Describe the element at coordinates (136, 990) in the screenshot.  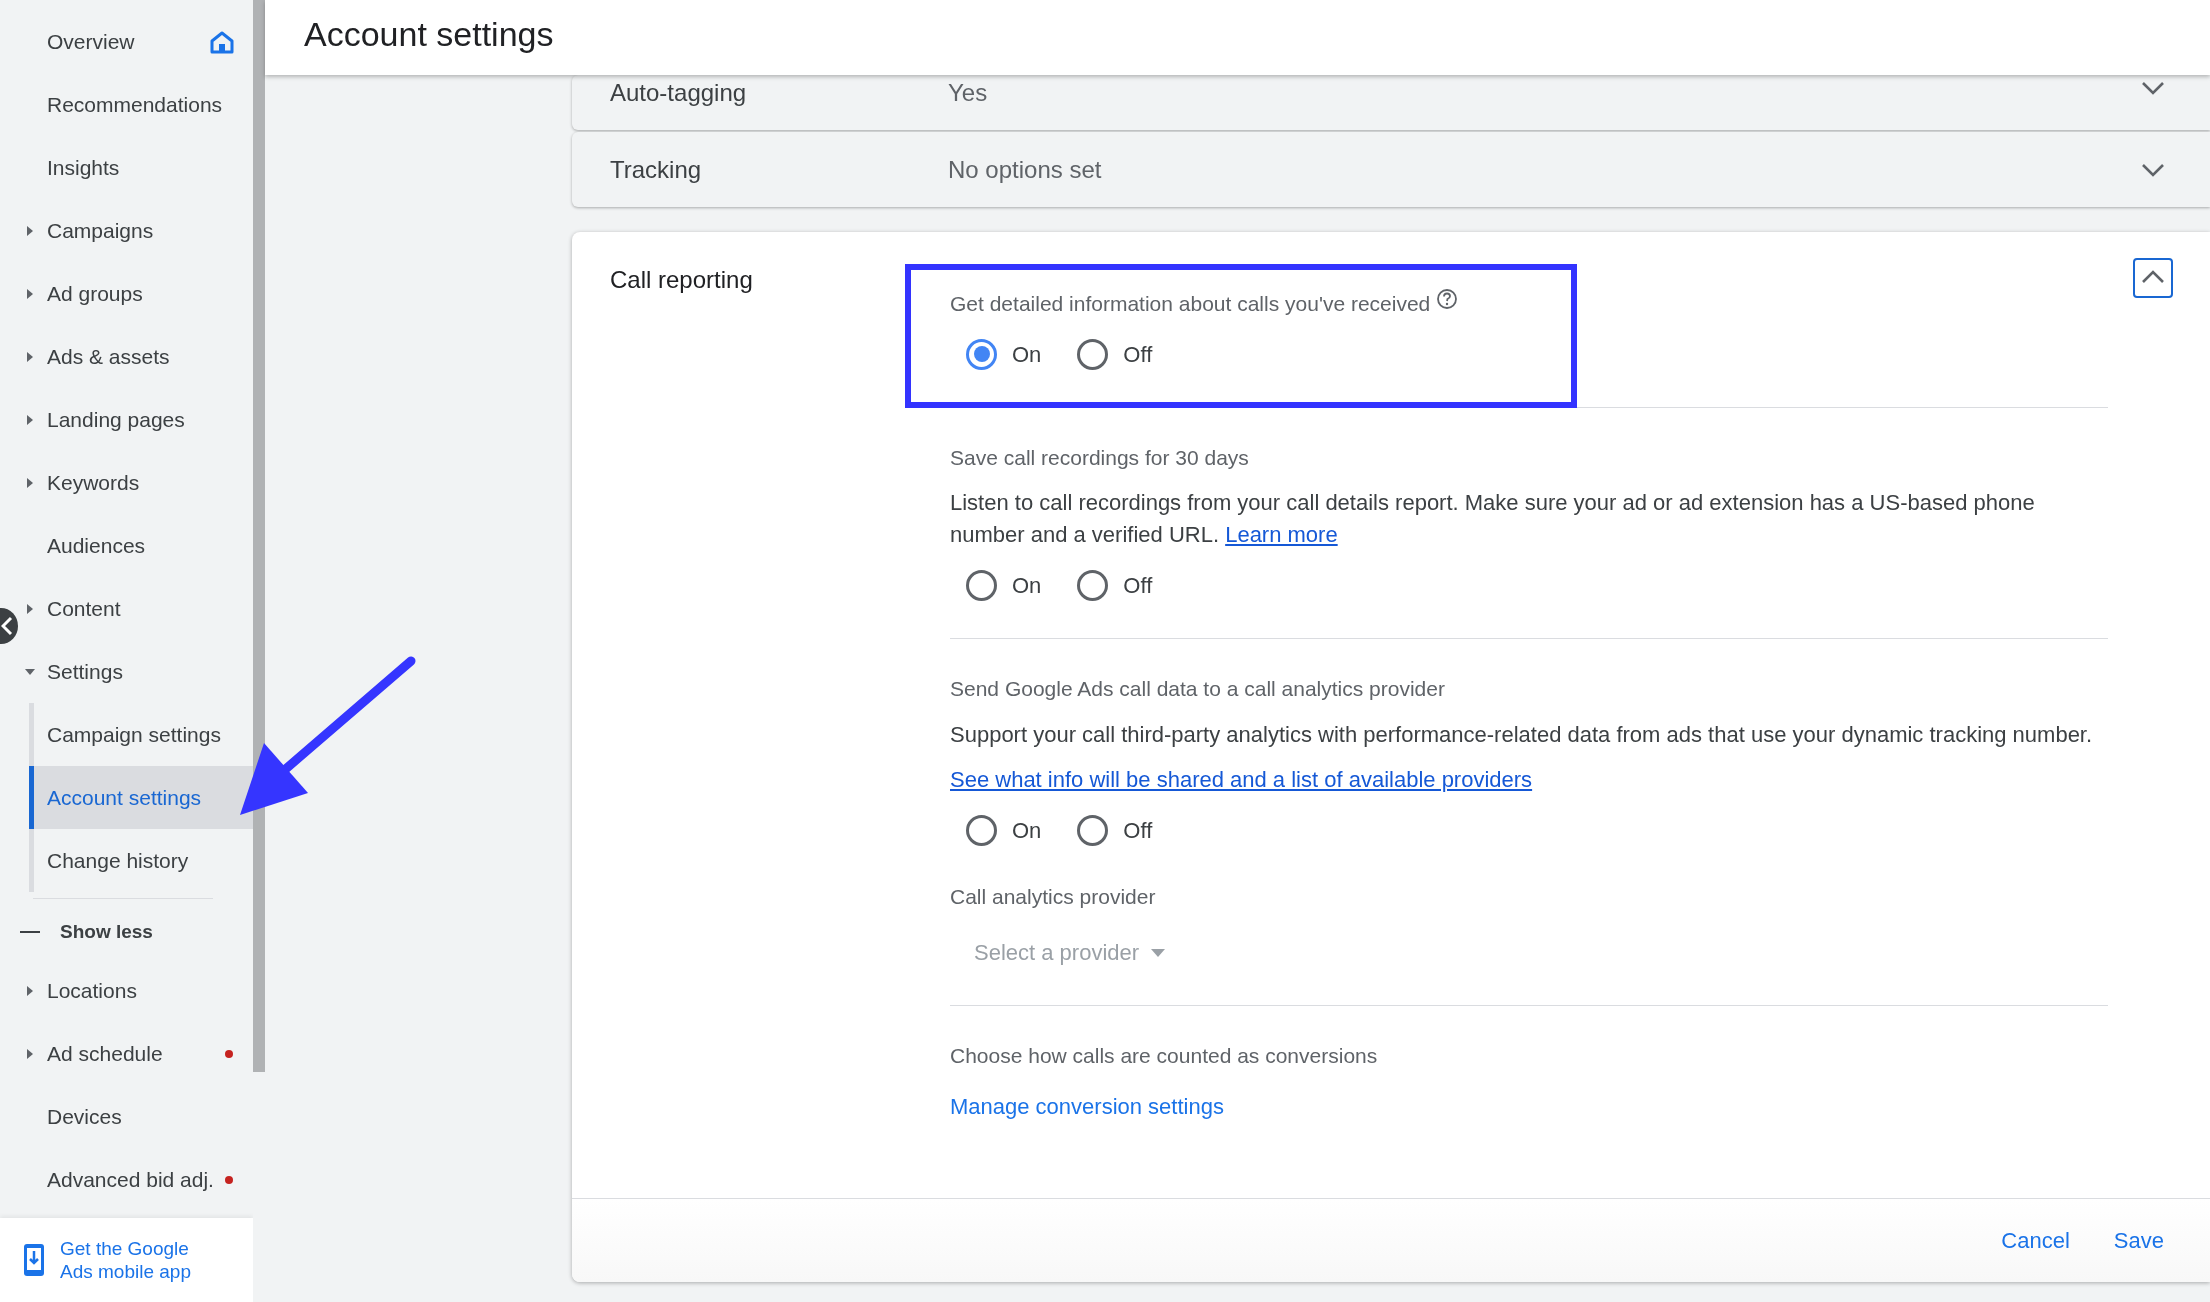
I see `sidebar-item: Locations` at that location.